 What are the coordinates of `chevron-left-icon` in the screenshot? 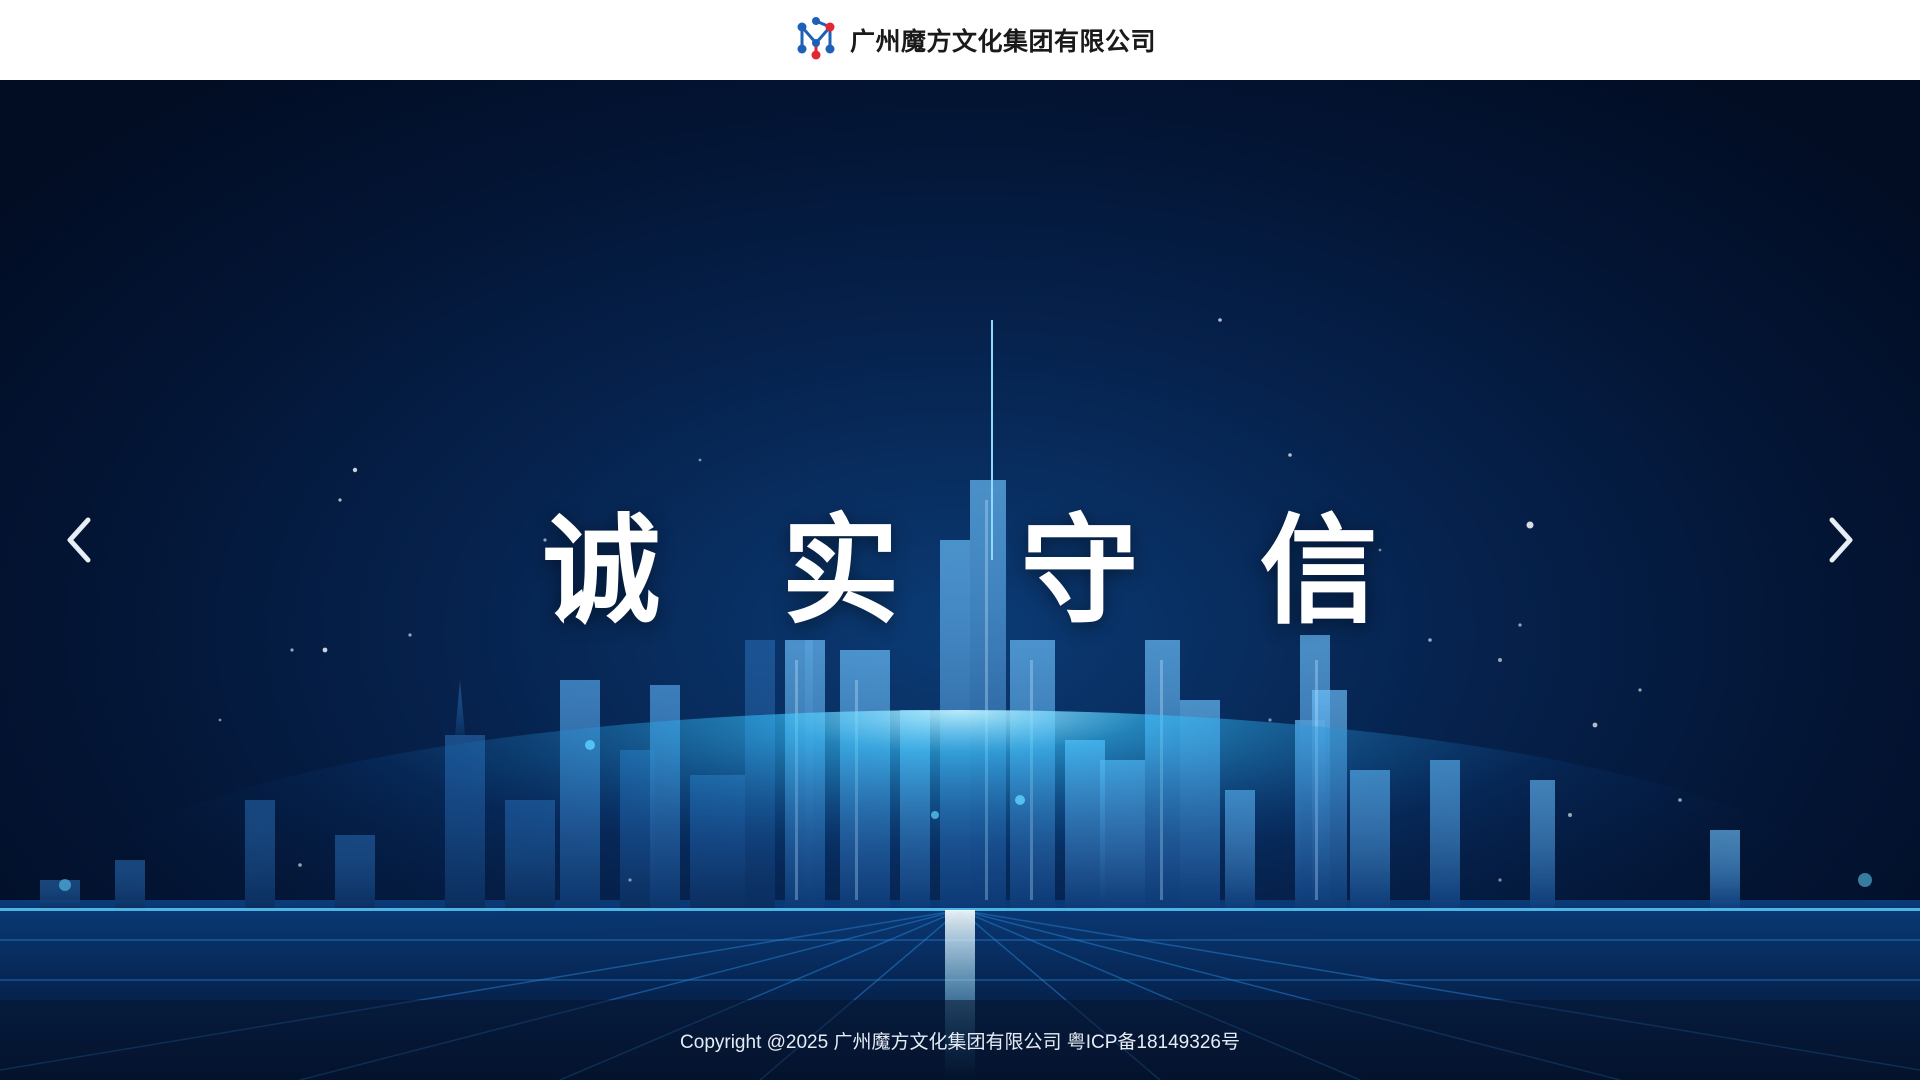 It's located at (79, 540).